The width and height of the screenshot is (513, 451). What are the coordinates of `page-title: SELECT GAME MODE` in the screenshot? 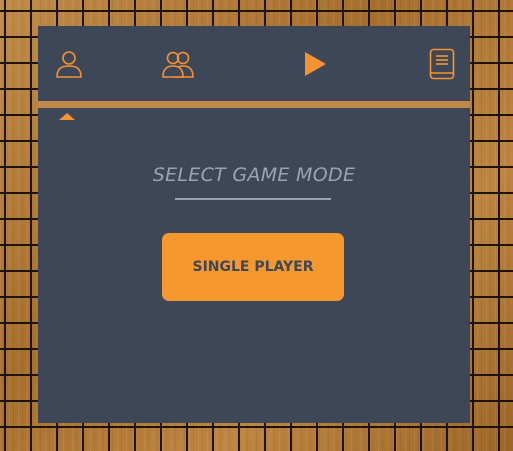 It's located at (254, 175).